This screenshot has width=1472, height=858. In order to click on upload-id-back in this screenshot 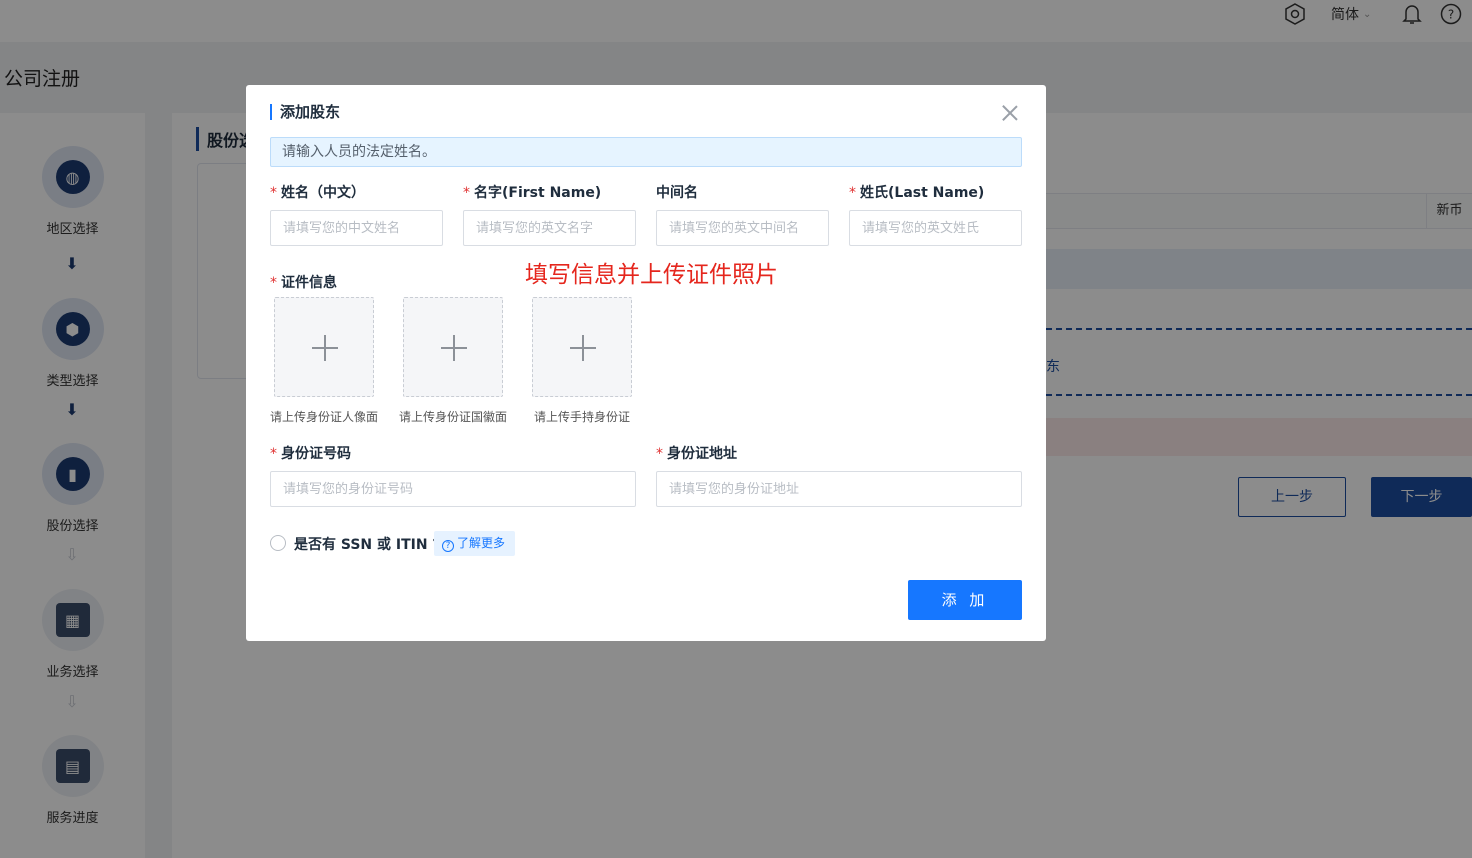, I will do `click(453, 347)`.